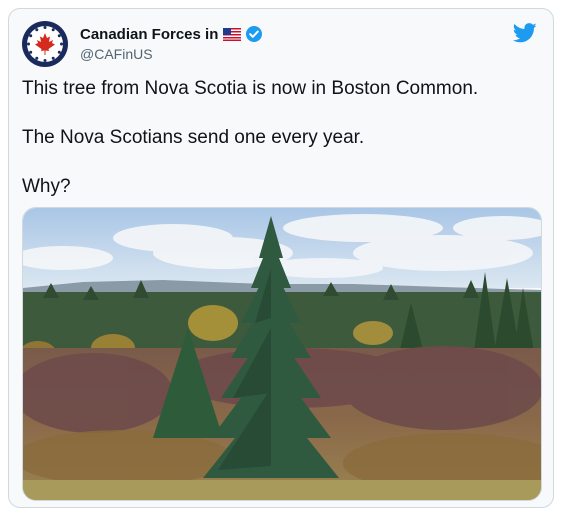  Describe the element at coordinates (46, 186) in the screenshot. I see `tweet-line: Why?` at that location.